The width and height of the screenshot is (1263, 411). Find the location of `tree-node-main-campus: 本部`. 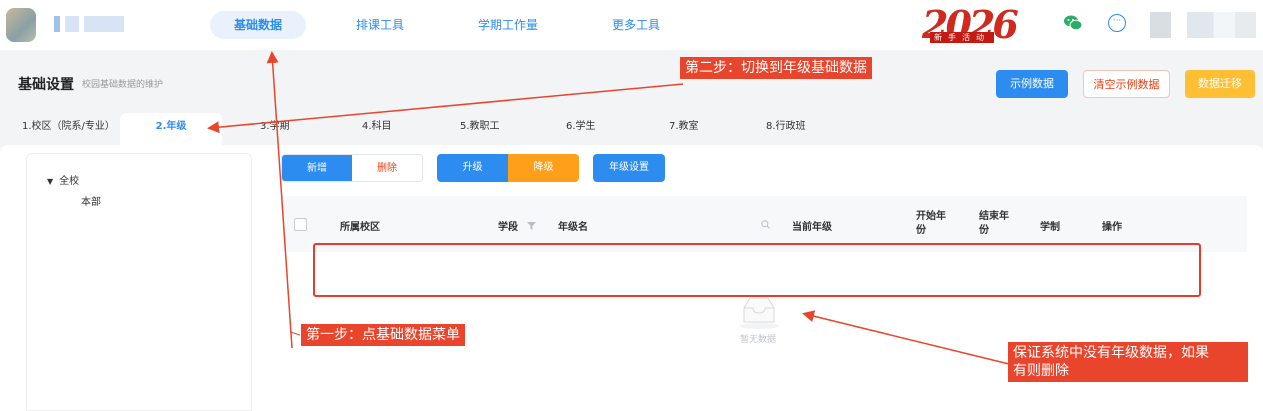

tree-node-main-campus: 本部 is located at coordinates (91, 200).